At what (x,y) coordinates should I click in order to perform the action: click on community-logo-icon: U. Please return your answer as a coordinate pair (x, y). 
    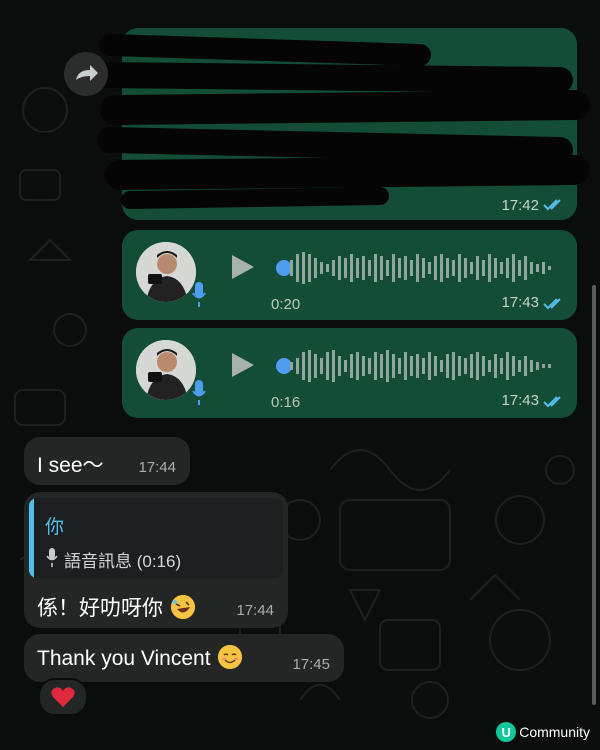
    Looking at the image, I should click on (506, 732).